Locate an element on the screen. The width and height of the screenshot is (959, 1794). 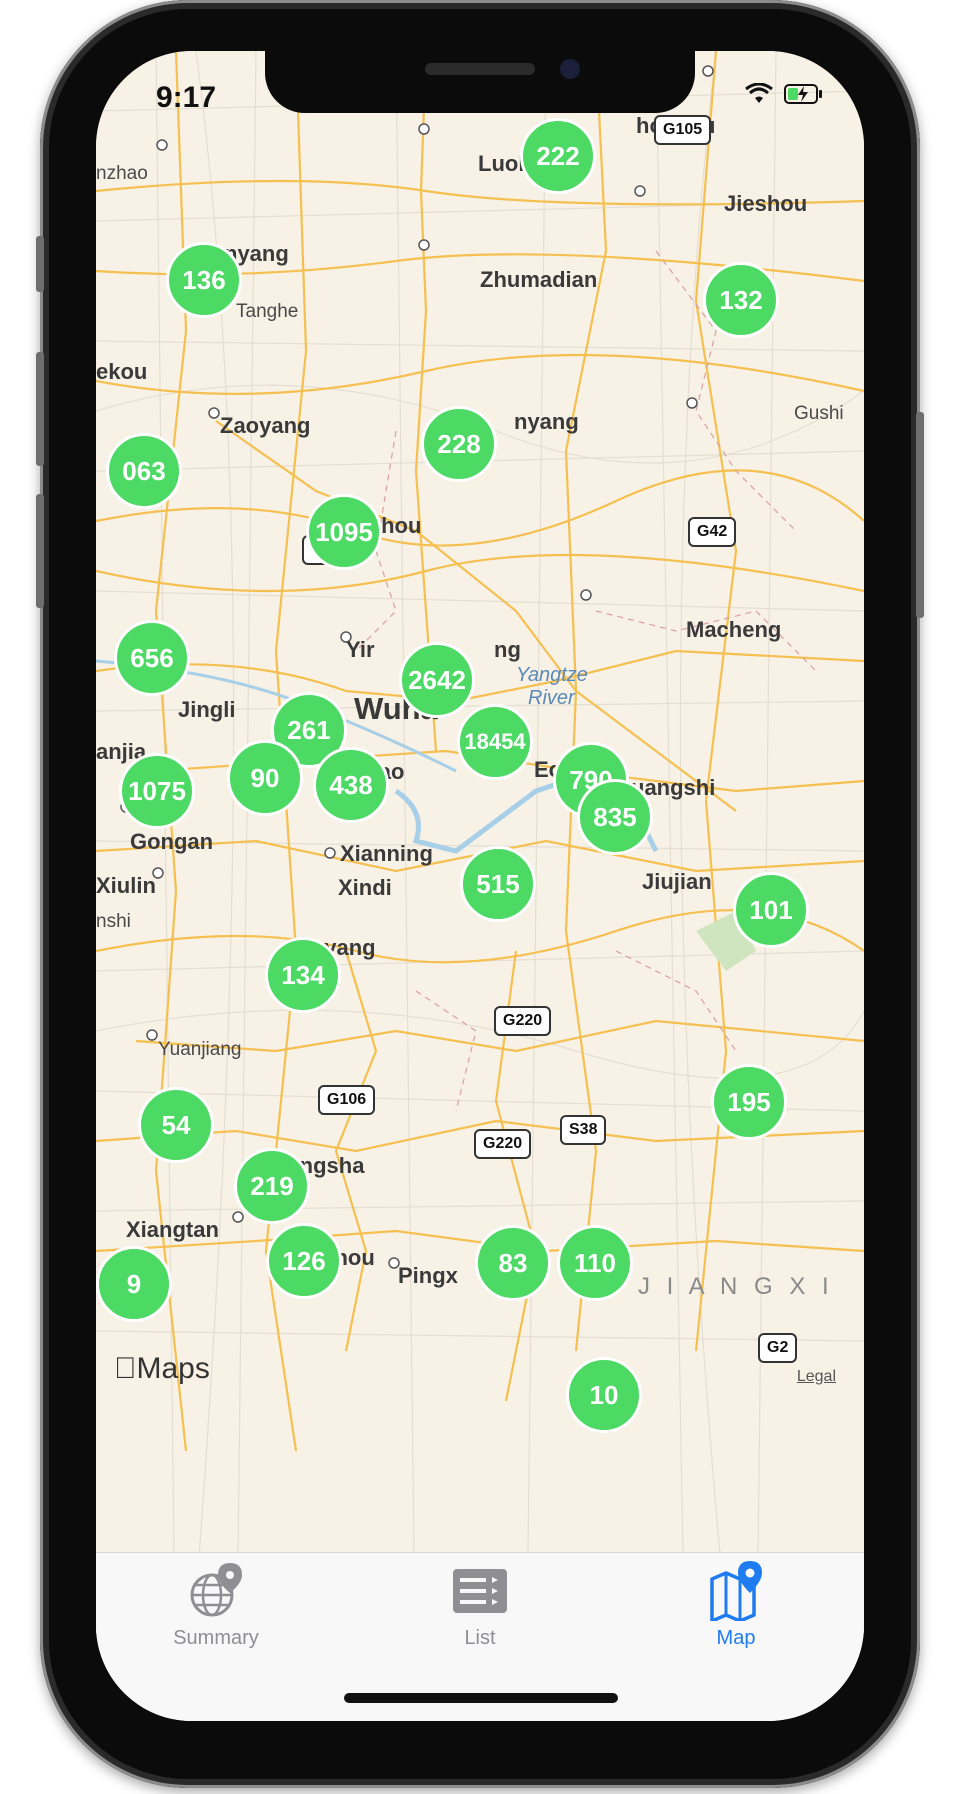
status-icons is located at coordinates (784, 93).